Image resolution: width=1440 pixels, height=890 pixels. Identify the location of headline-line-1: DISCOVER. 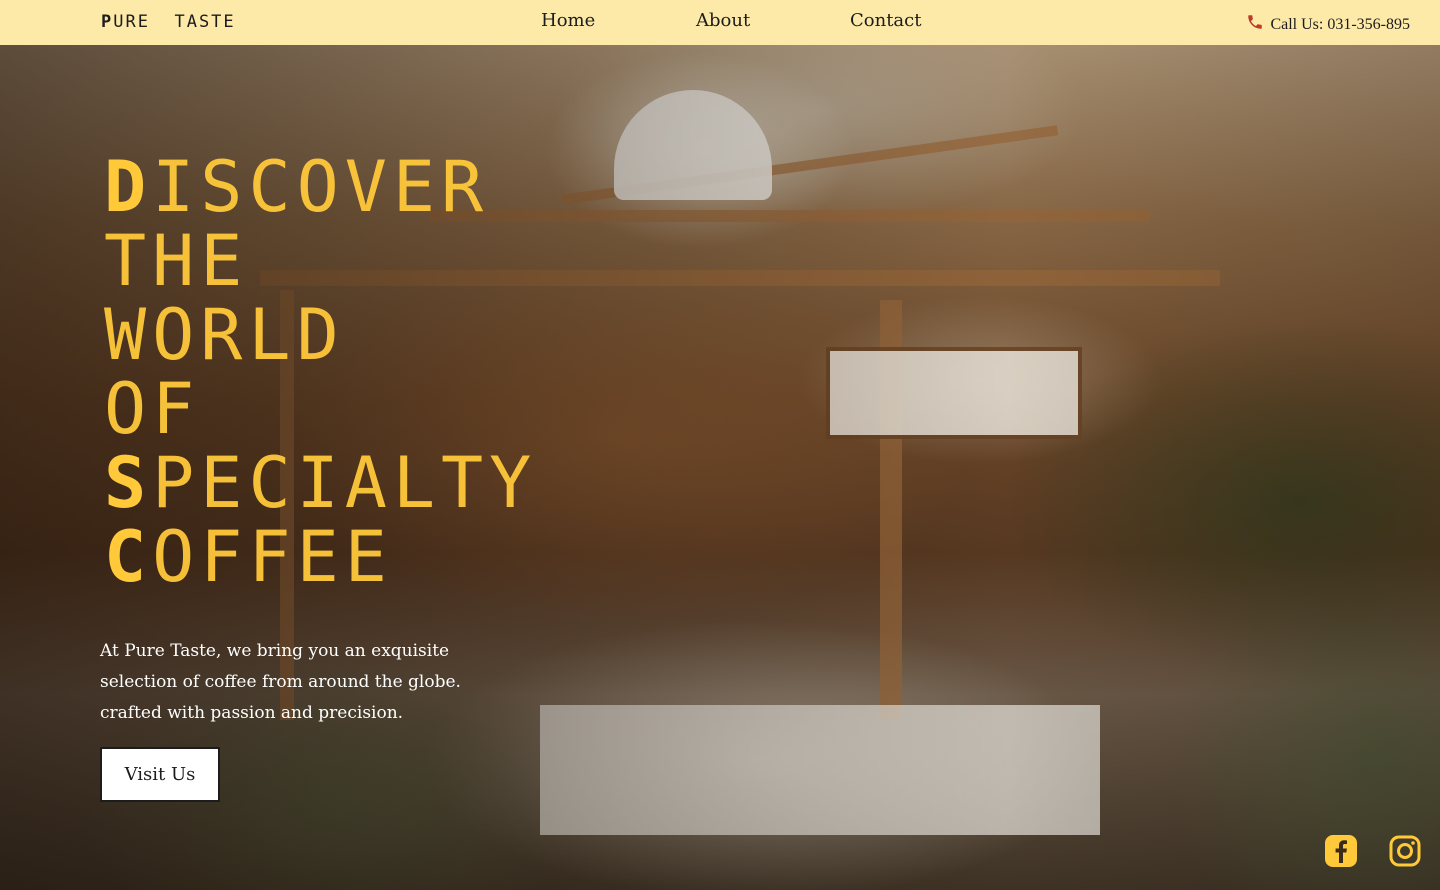
(297, 187).